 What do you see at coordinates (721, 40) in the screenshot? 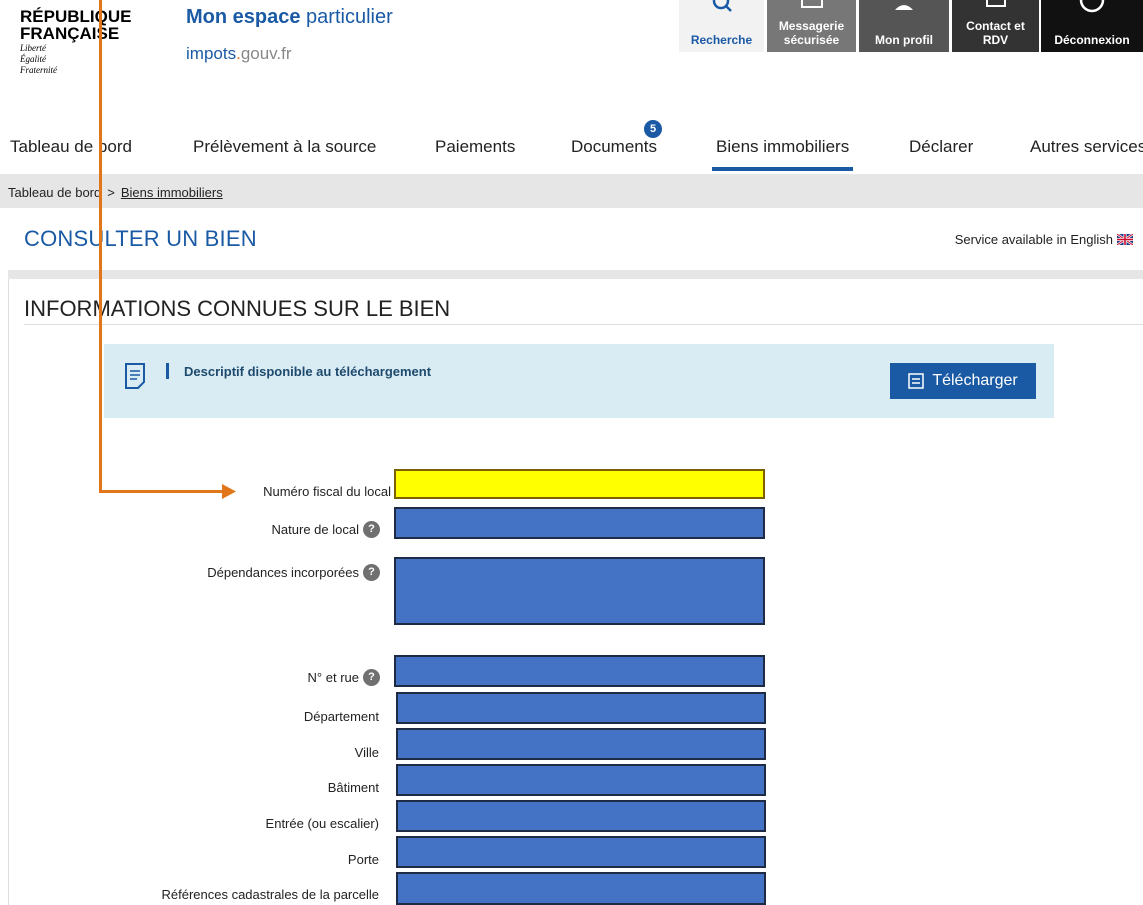
I see `search-label: Recherche` at bounding box center [721, 40].